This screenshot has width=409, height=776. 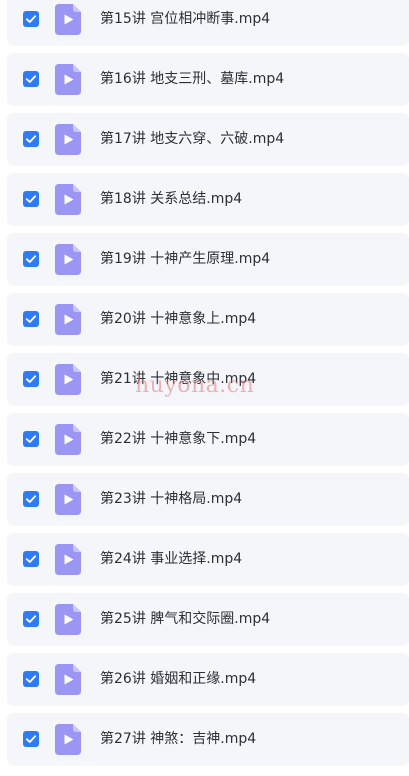 I want to click on file-row: 第25讲 脾气和交际圈.mp4, so click(x=208, y=619).